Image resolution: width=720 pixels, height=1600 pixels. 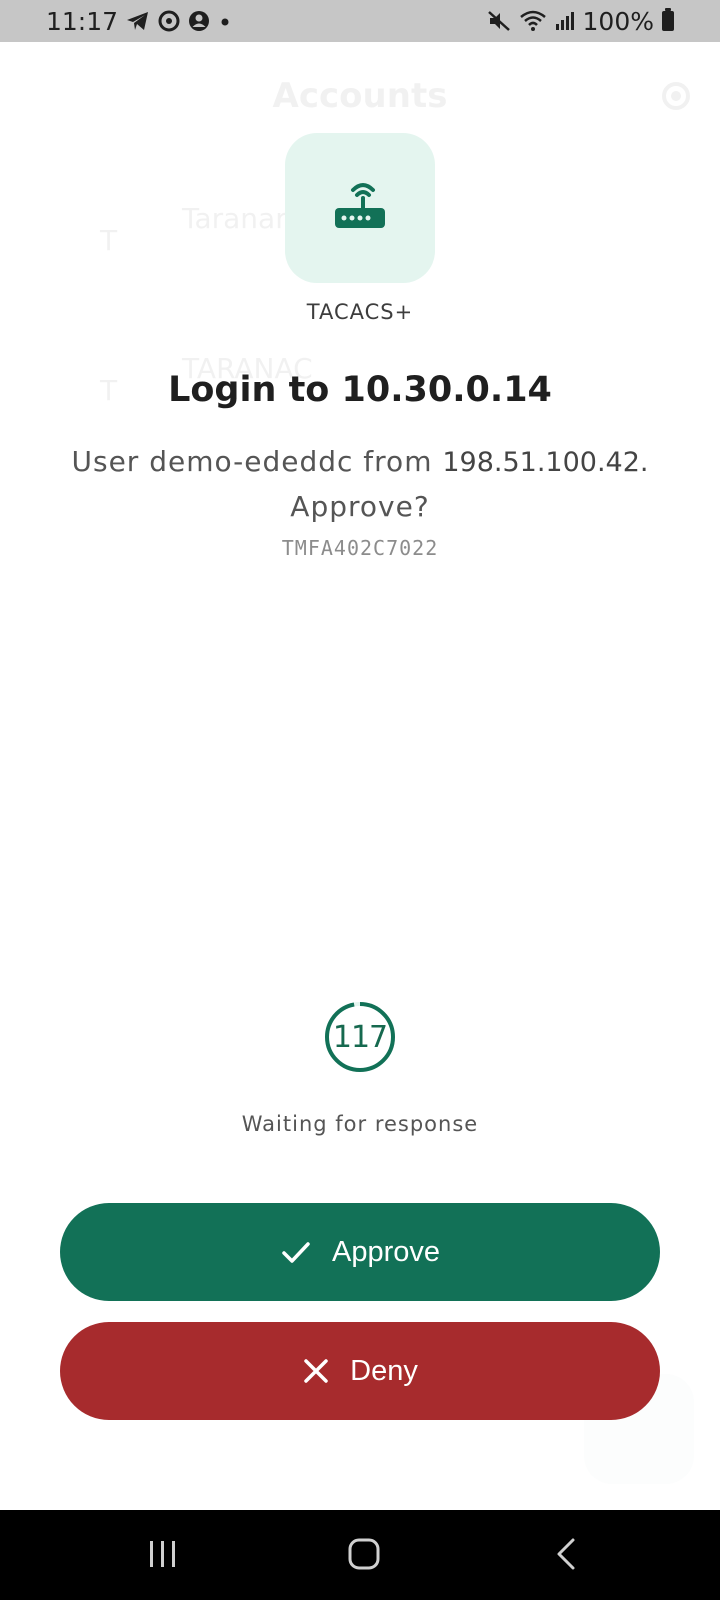 I want to click on sync-icon, so click(x=169, y=21).